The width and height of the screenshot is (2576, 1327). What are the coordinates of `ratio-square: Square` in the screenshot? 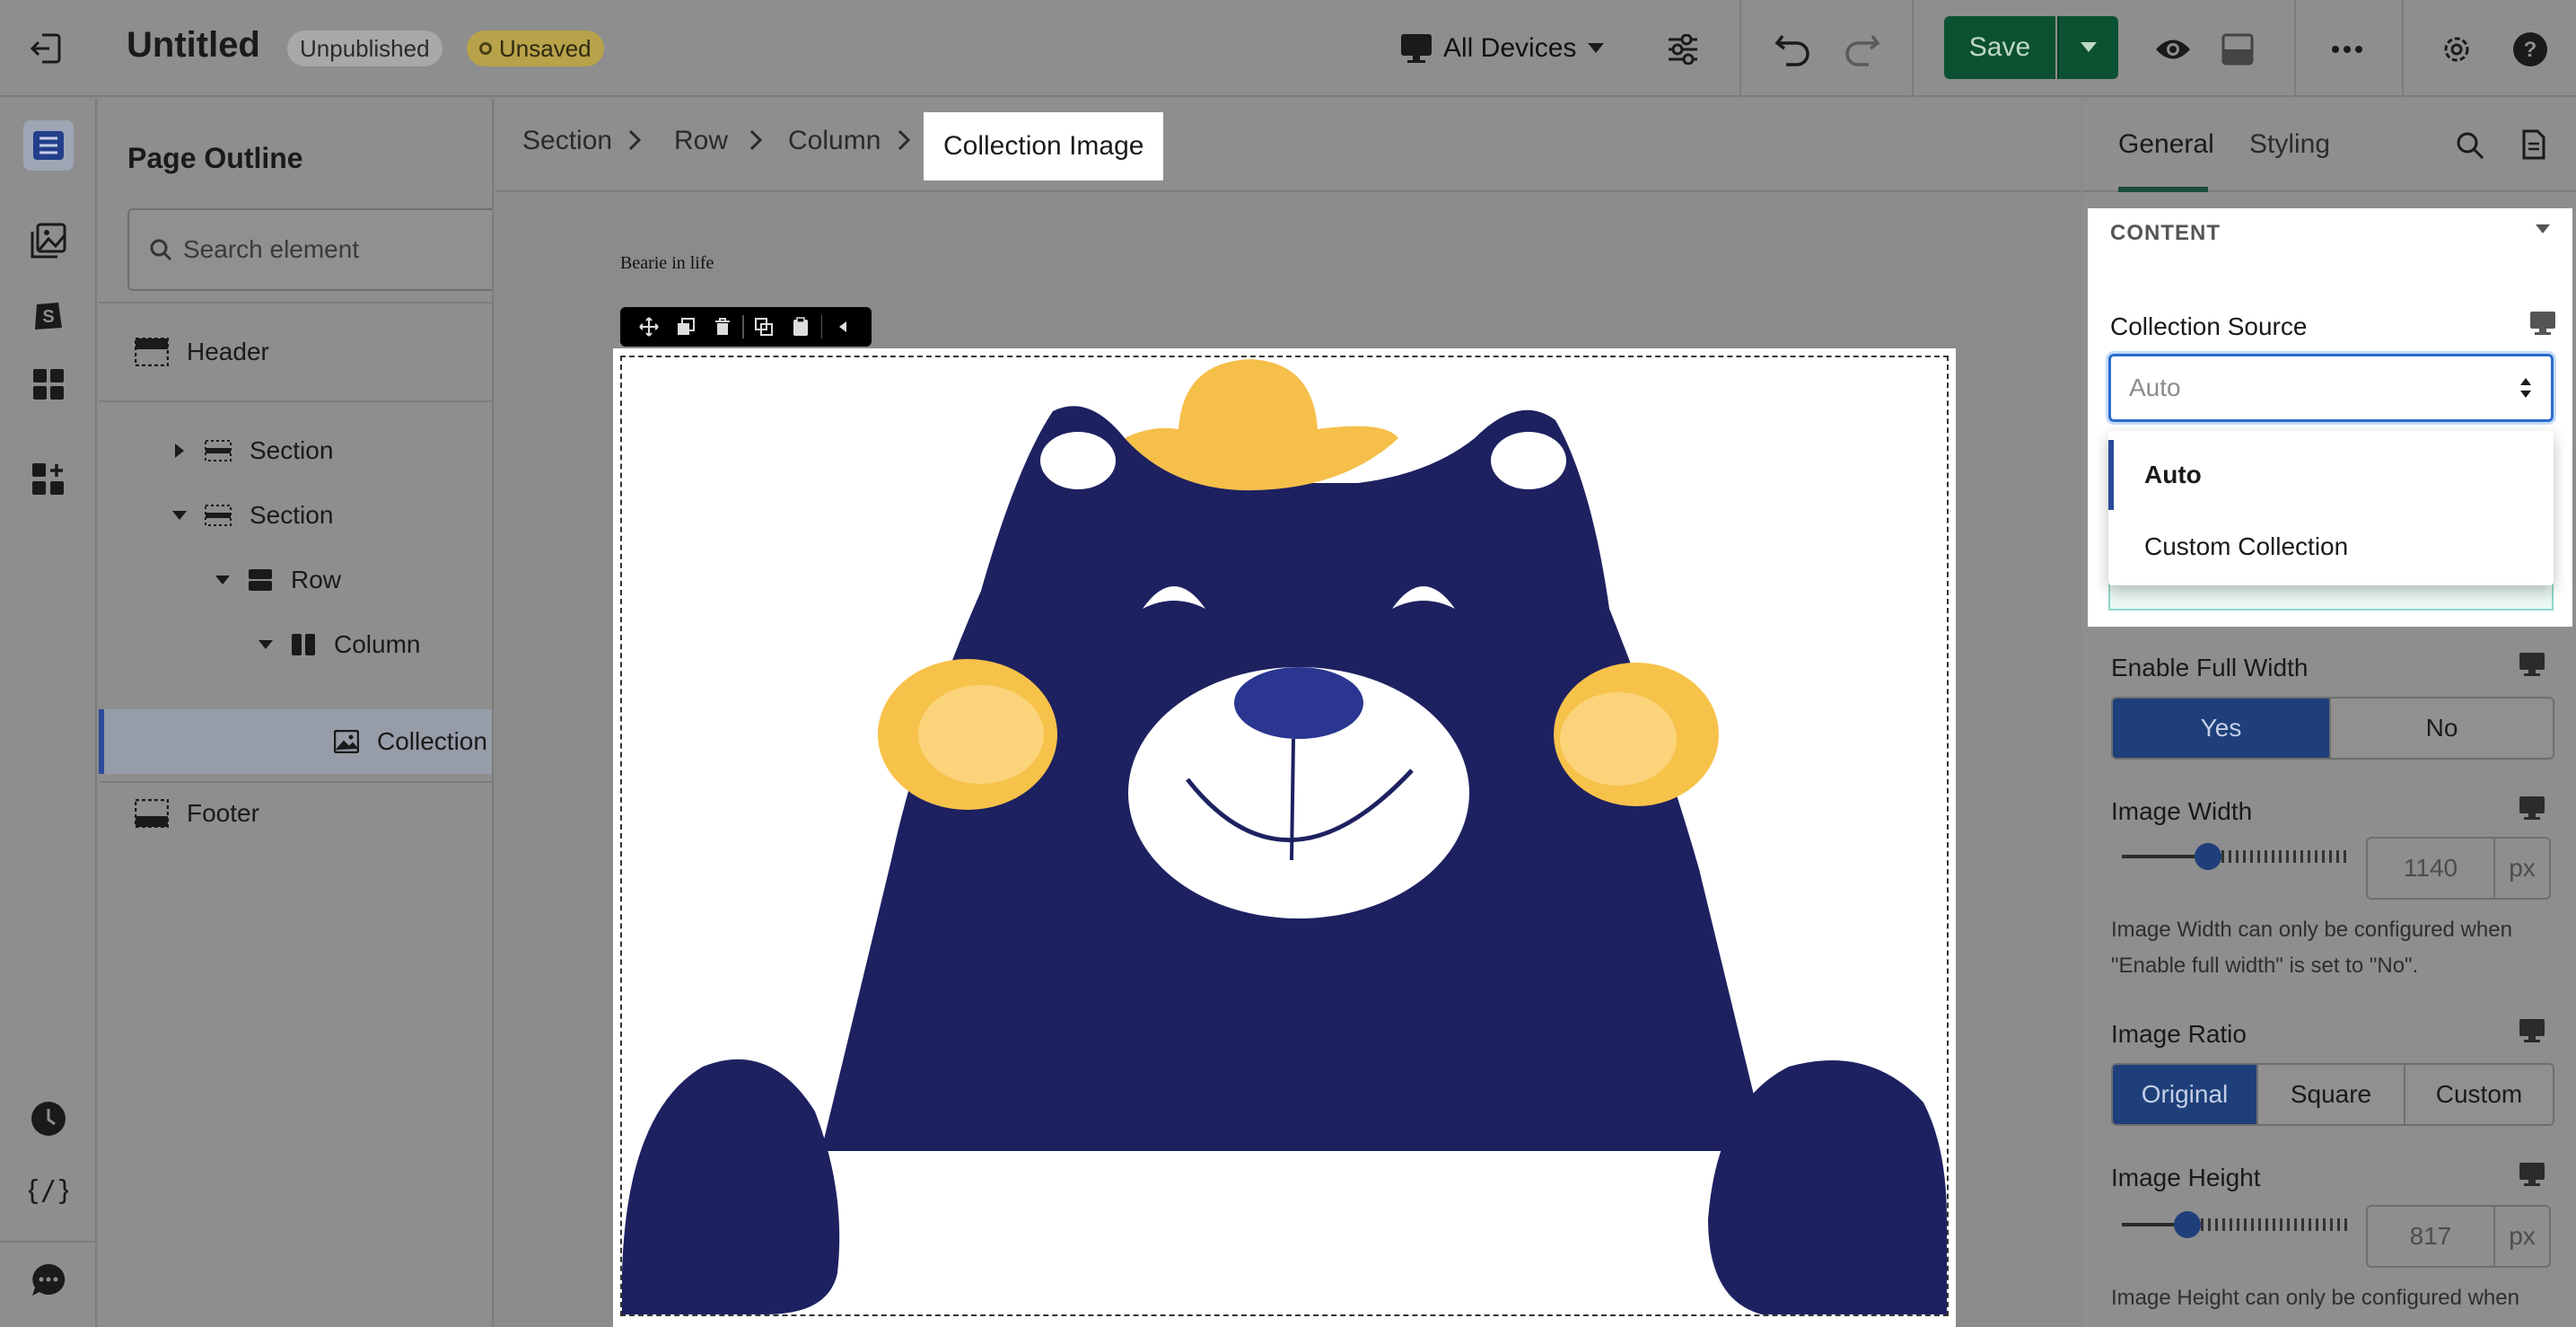 It's located at (2331, 1094).